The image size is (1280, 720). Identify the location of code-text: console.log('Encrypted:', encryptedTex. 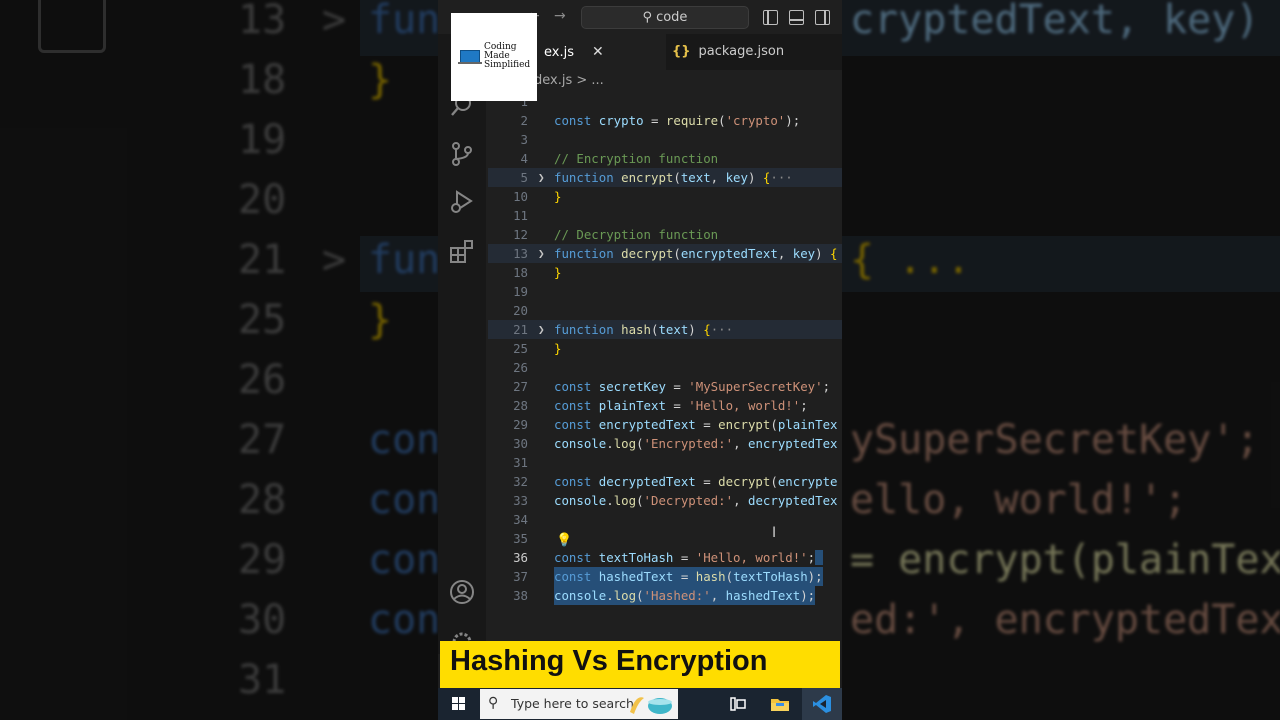
(696, 443).